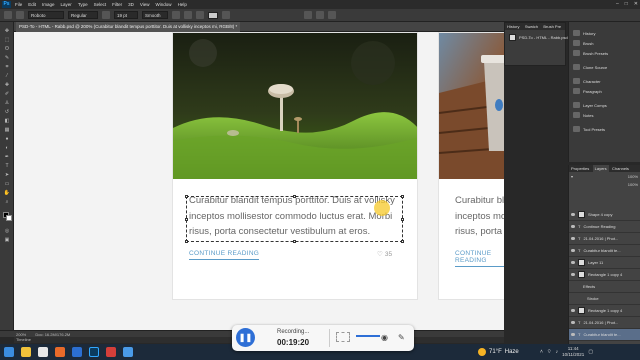 The width and height of the screenshot is (640, 360). I want to click on dock-brush-presets: Brush Presets, so click(590, 53).